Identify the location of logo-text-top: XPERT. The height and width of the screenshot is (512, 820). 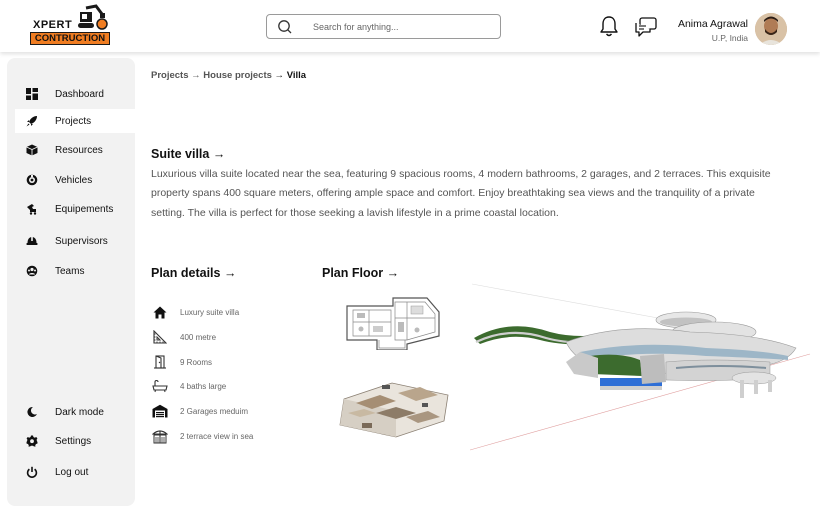
(53, 25).